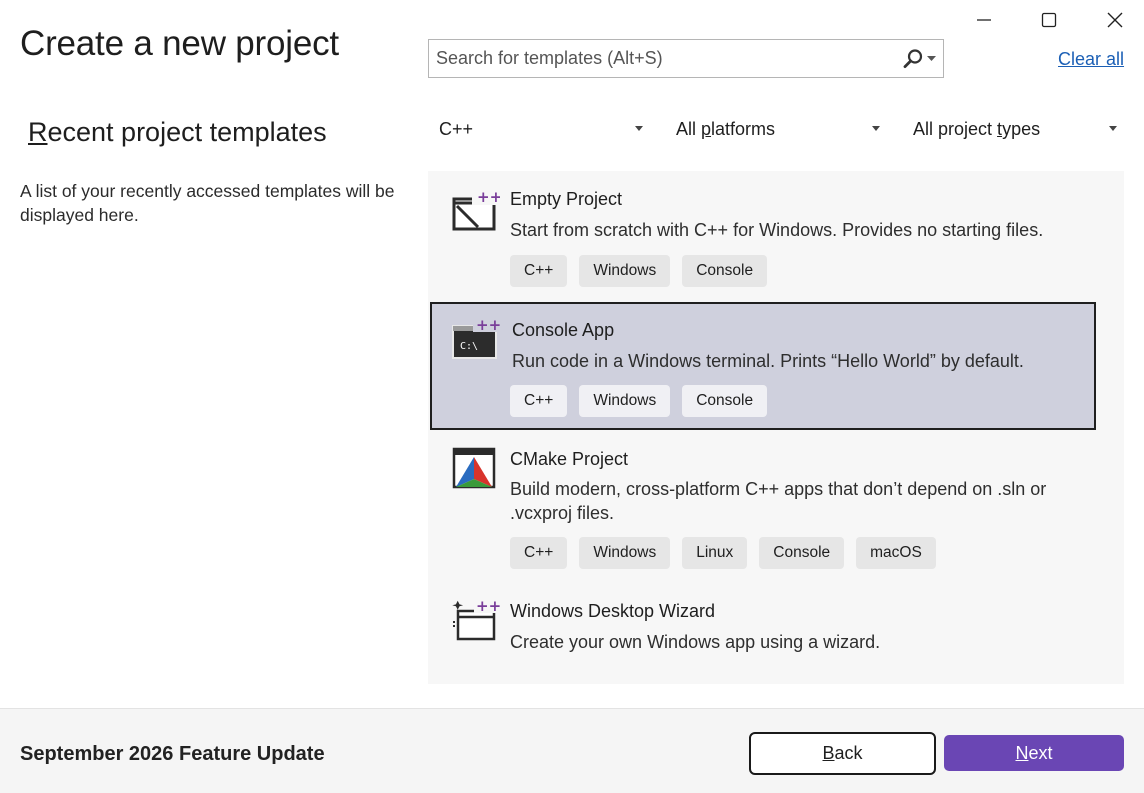  I want to click on project-type-filter: All project types, so click(1015, 129).